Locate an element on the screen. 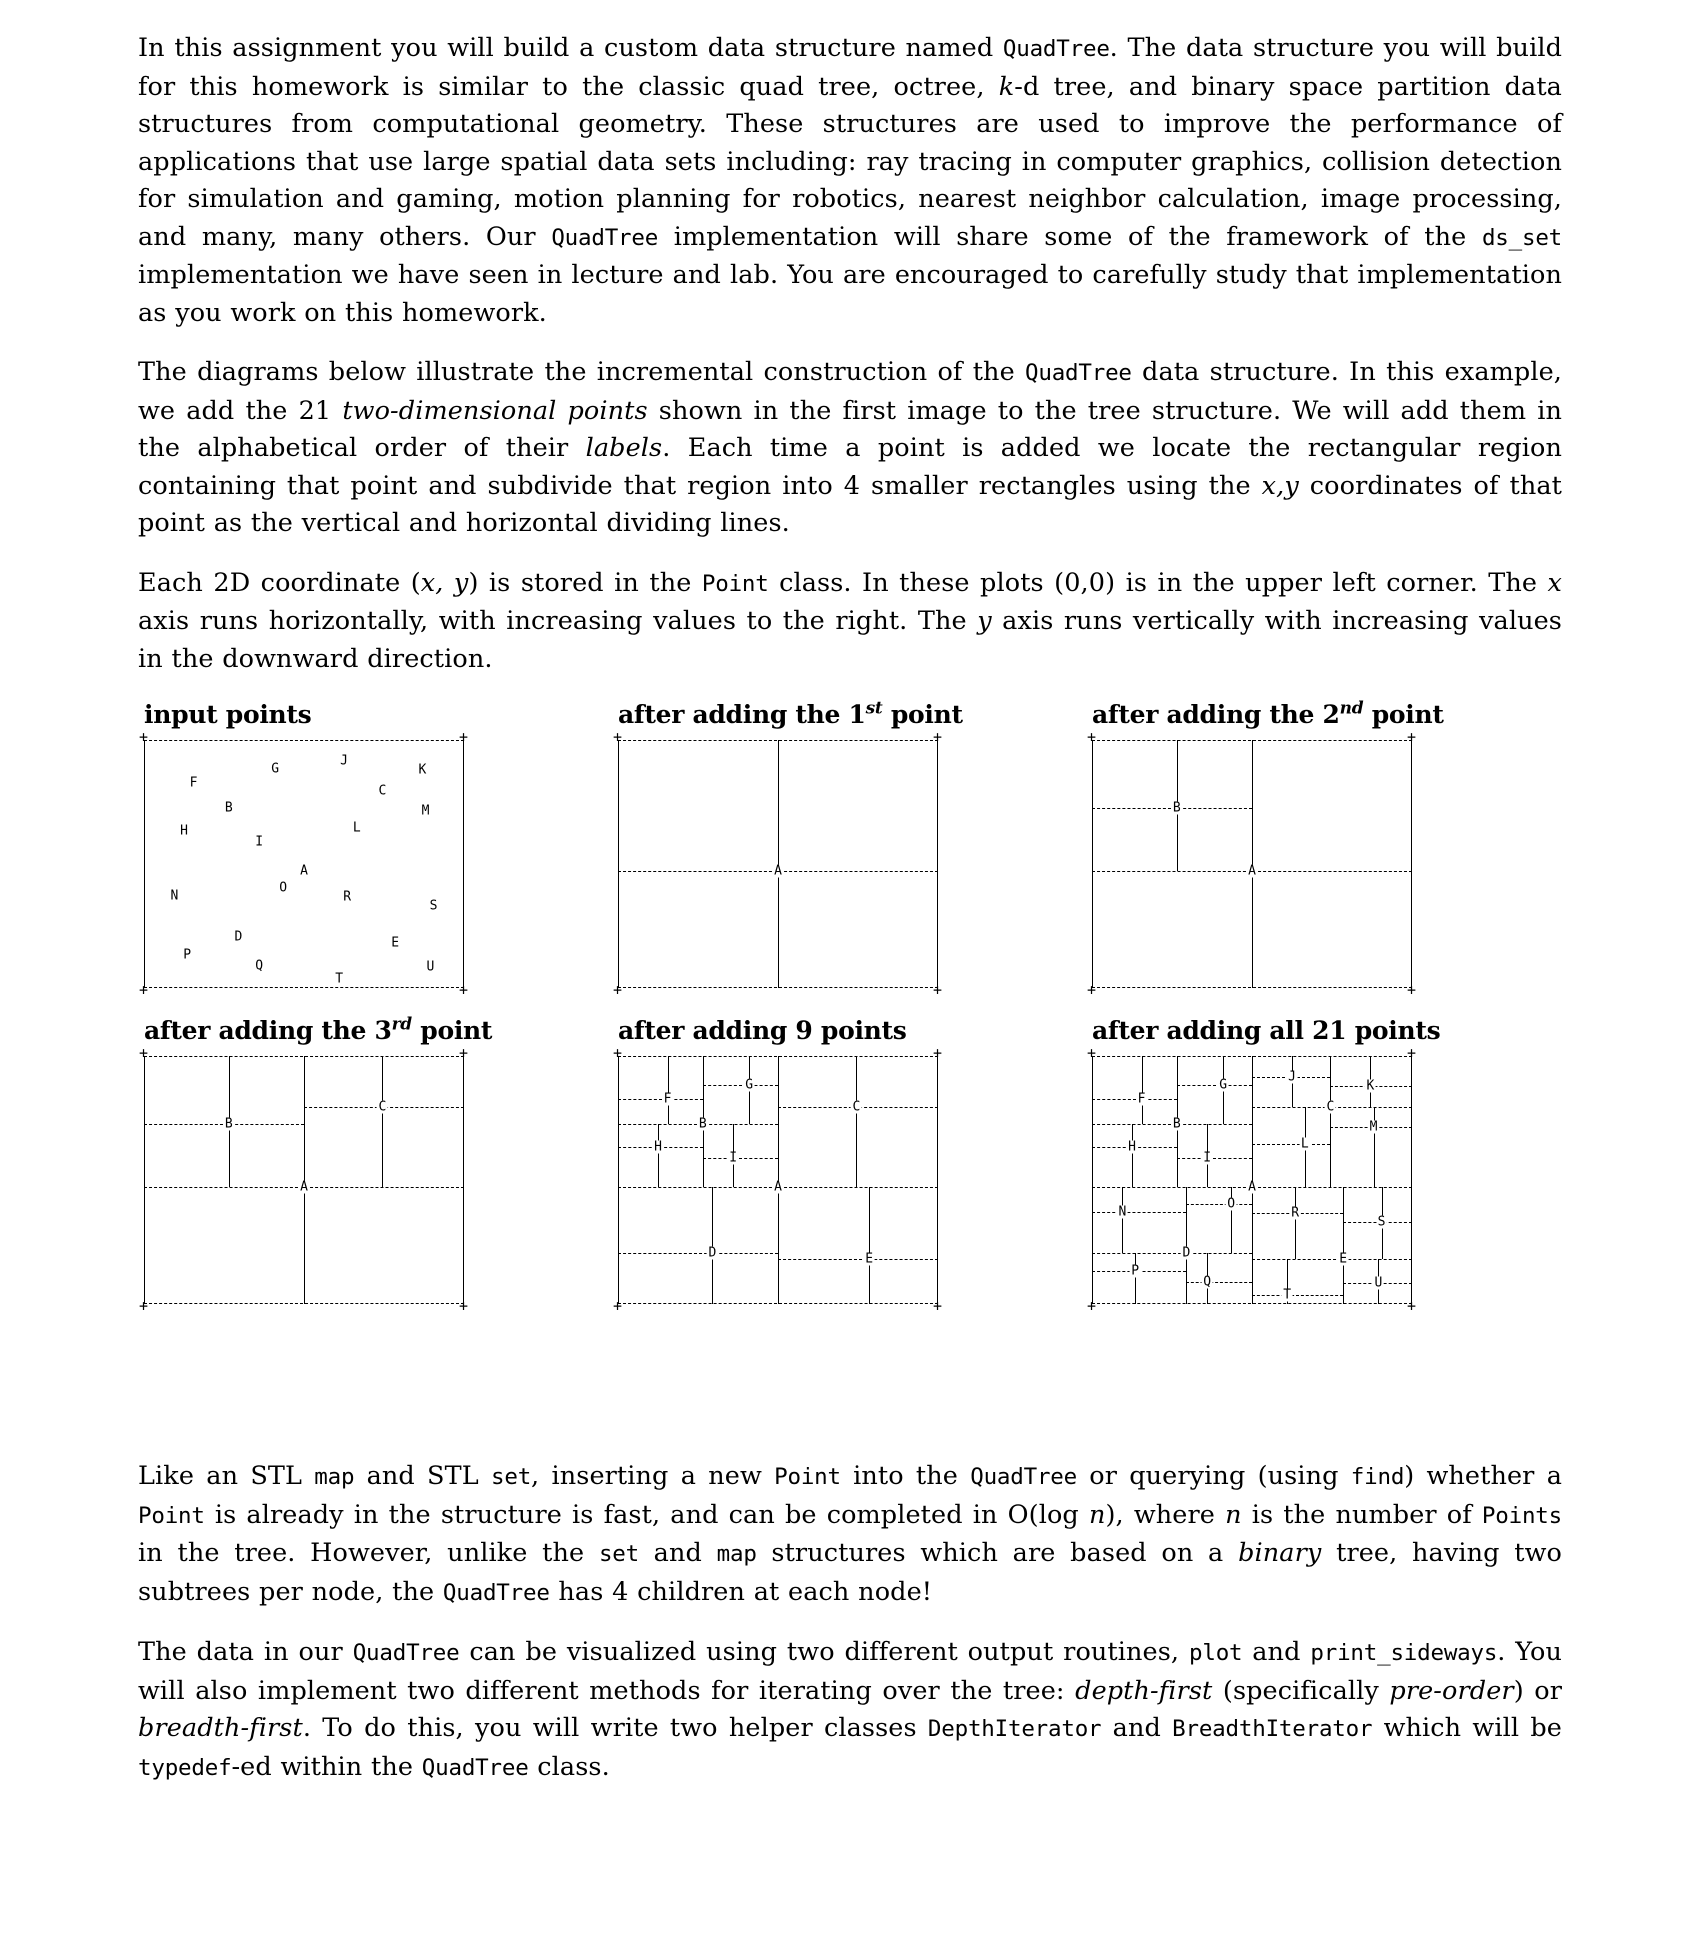 Image resolution: width=1700 pixels, height=1945 pixels. quadtree-horizontal-divider-e is located at coordinates (1332, 1260).